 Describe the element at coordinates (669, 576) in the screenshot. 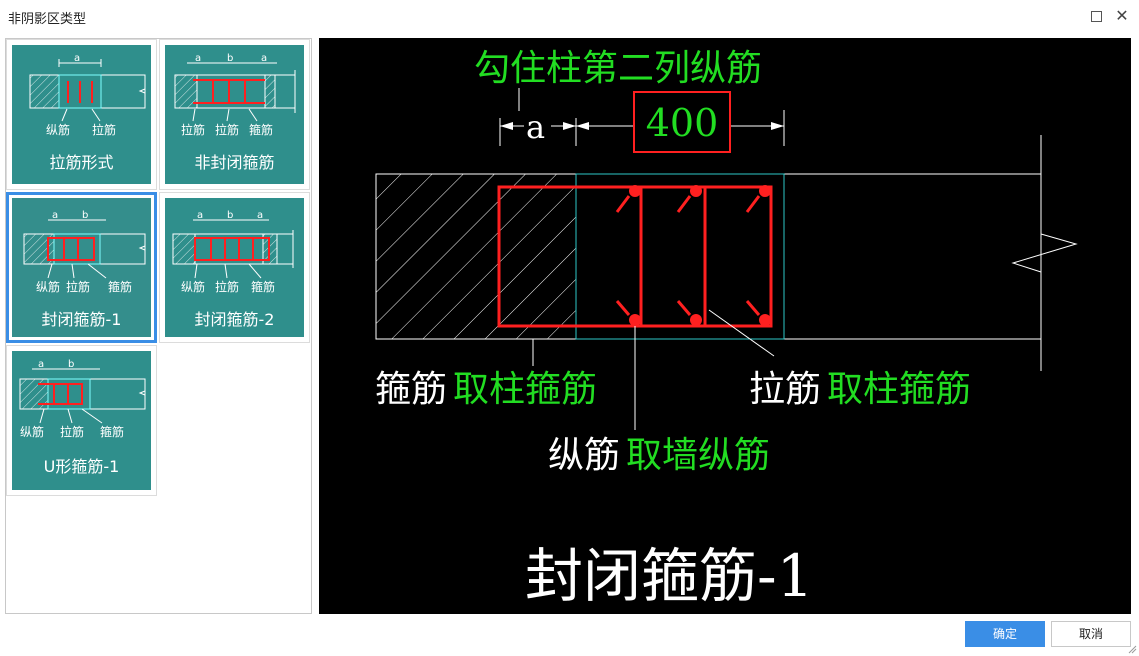

I see `preview-caption: 封闭箍筋-1` at that location.